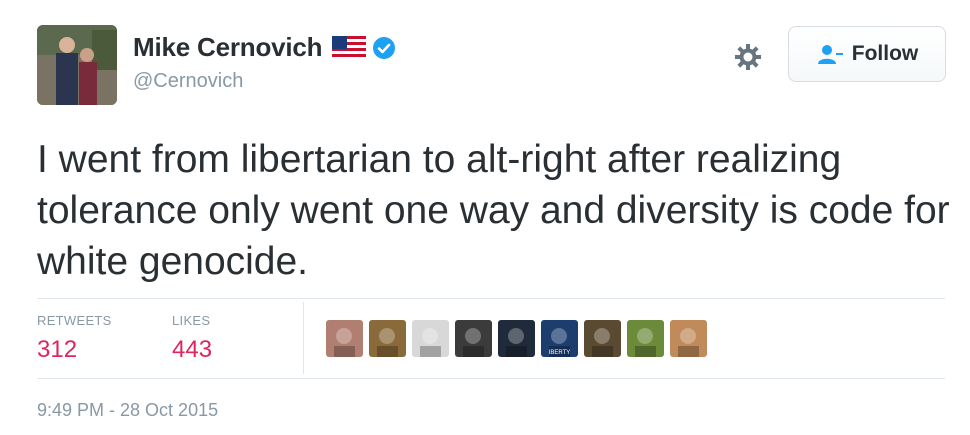 The width and height of the screenshot is (970, 435). I want to click on liker-4-avatar, so click(473, 338).